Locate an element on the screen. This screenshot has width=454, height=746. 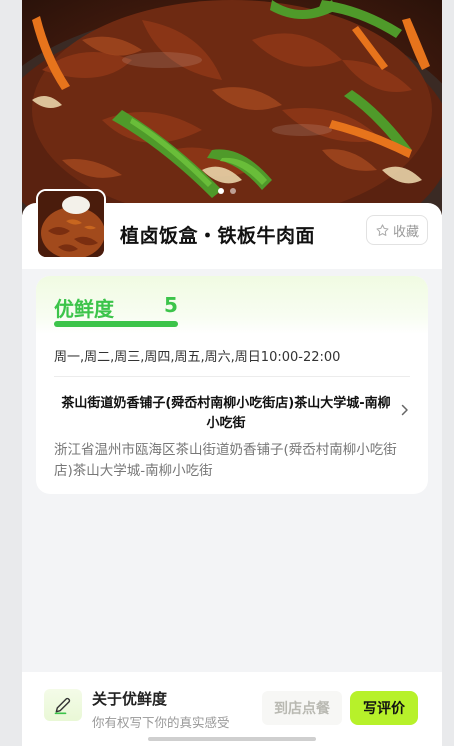
about-freshness-subtitle: 你有权写下你的真实感受 is located at coordinates (161, 722).